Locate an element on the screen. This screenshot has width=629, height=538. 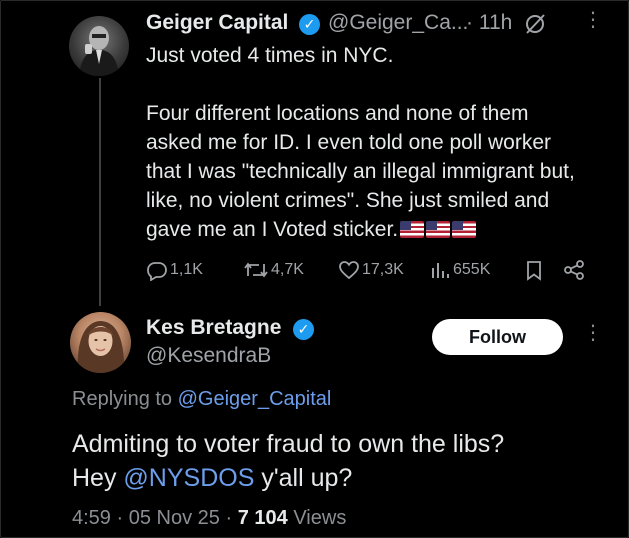
follow-button: Follow is located at coordinates (497, 337).